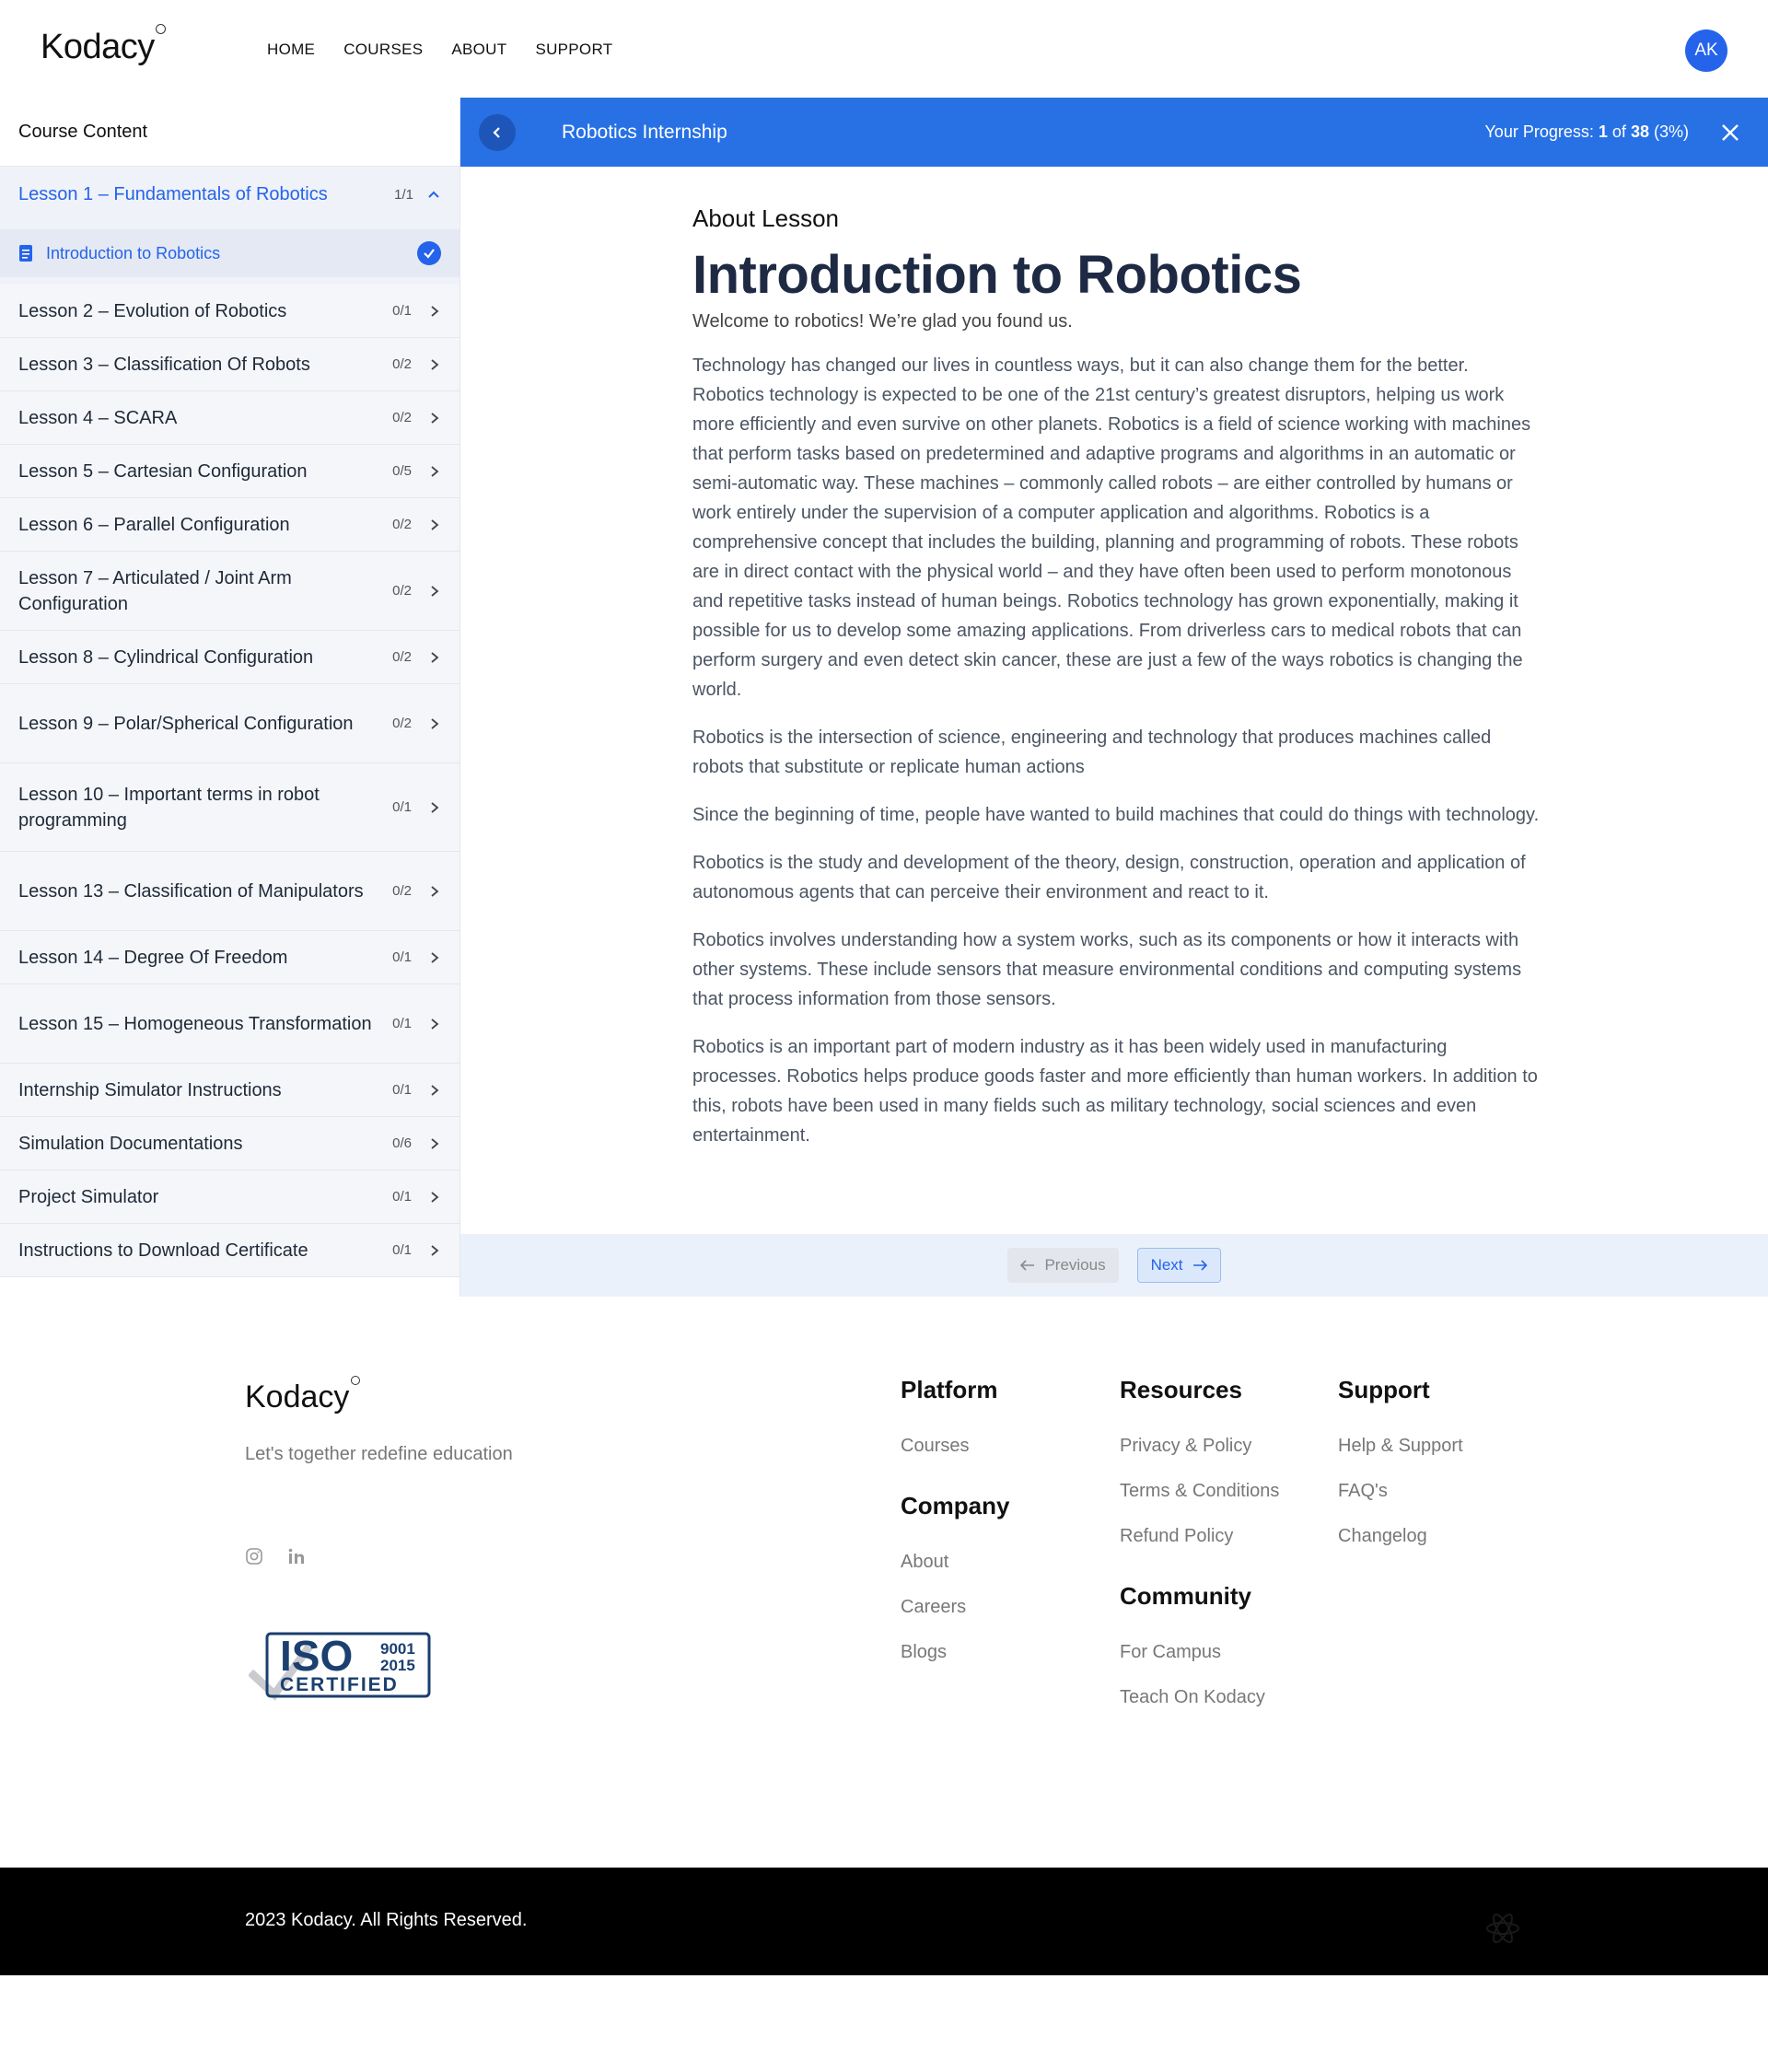 This screenshot has width=1768, height=2072. I want to click on lesson-count: 0/5, so click(402, 471).